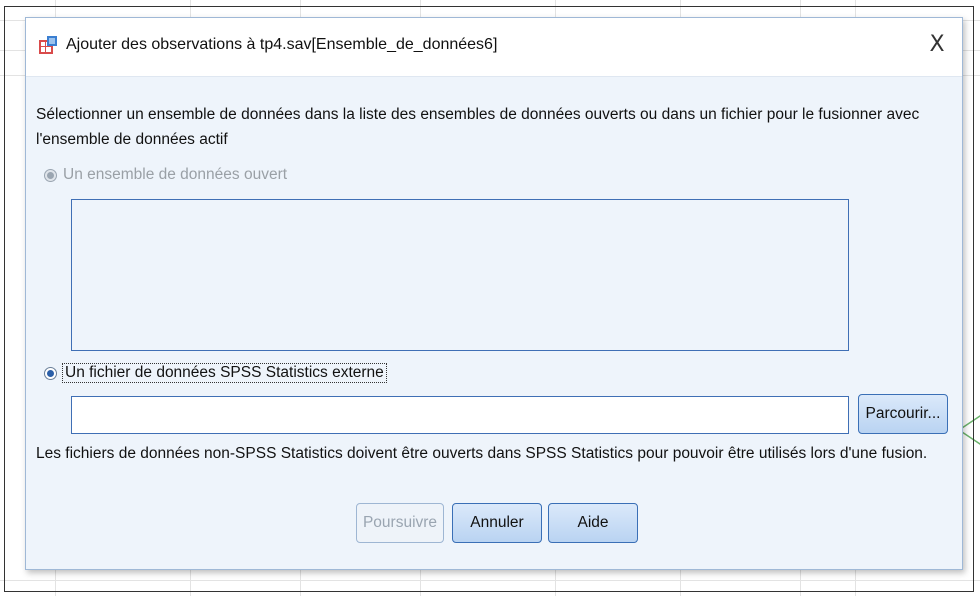 This screenshot has width=980, height=596. What do you see at coordinates (175, 174) in the screenshot?
I see `open-dataset-label: Un ensemble de données ouvert` at bounding box center [175, 174].